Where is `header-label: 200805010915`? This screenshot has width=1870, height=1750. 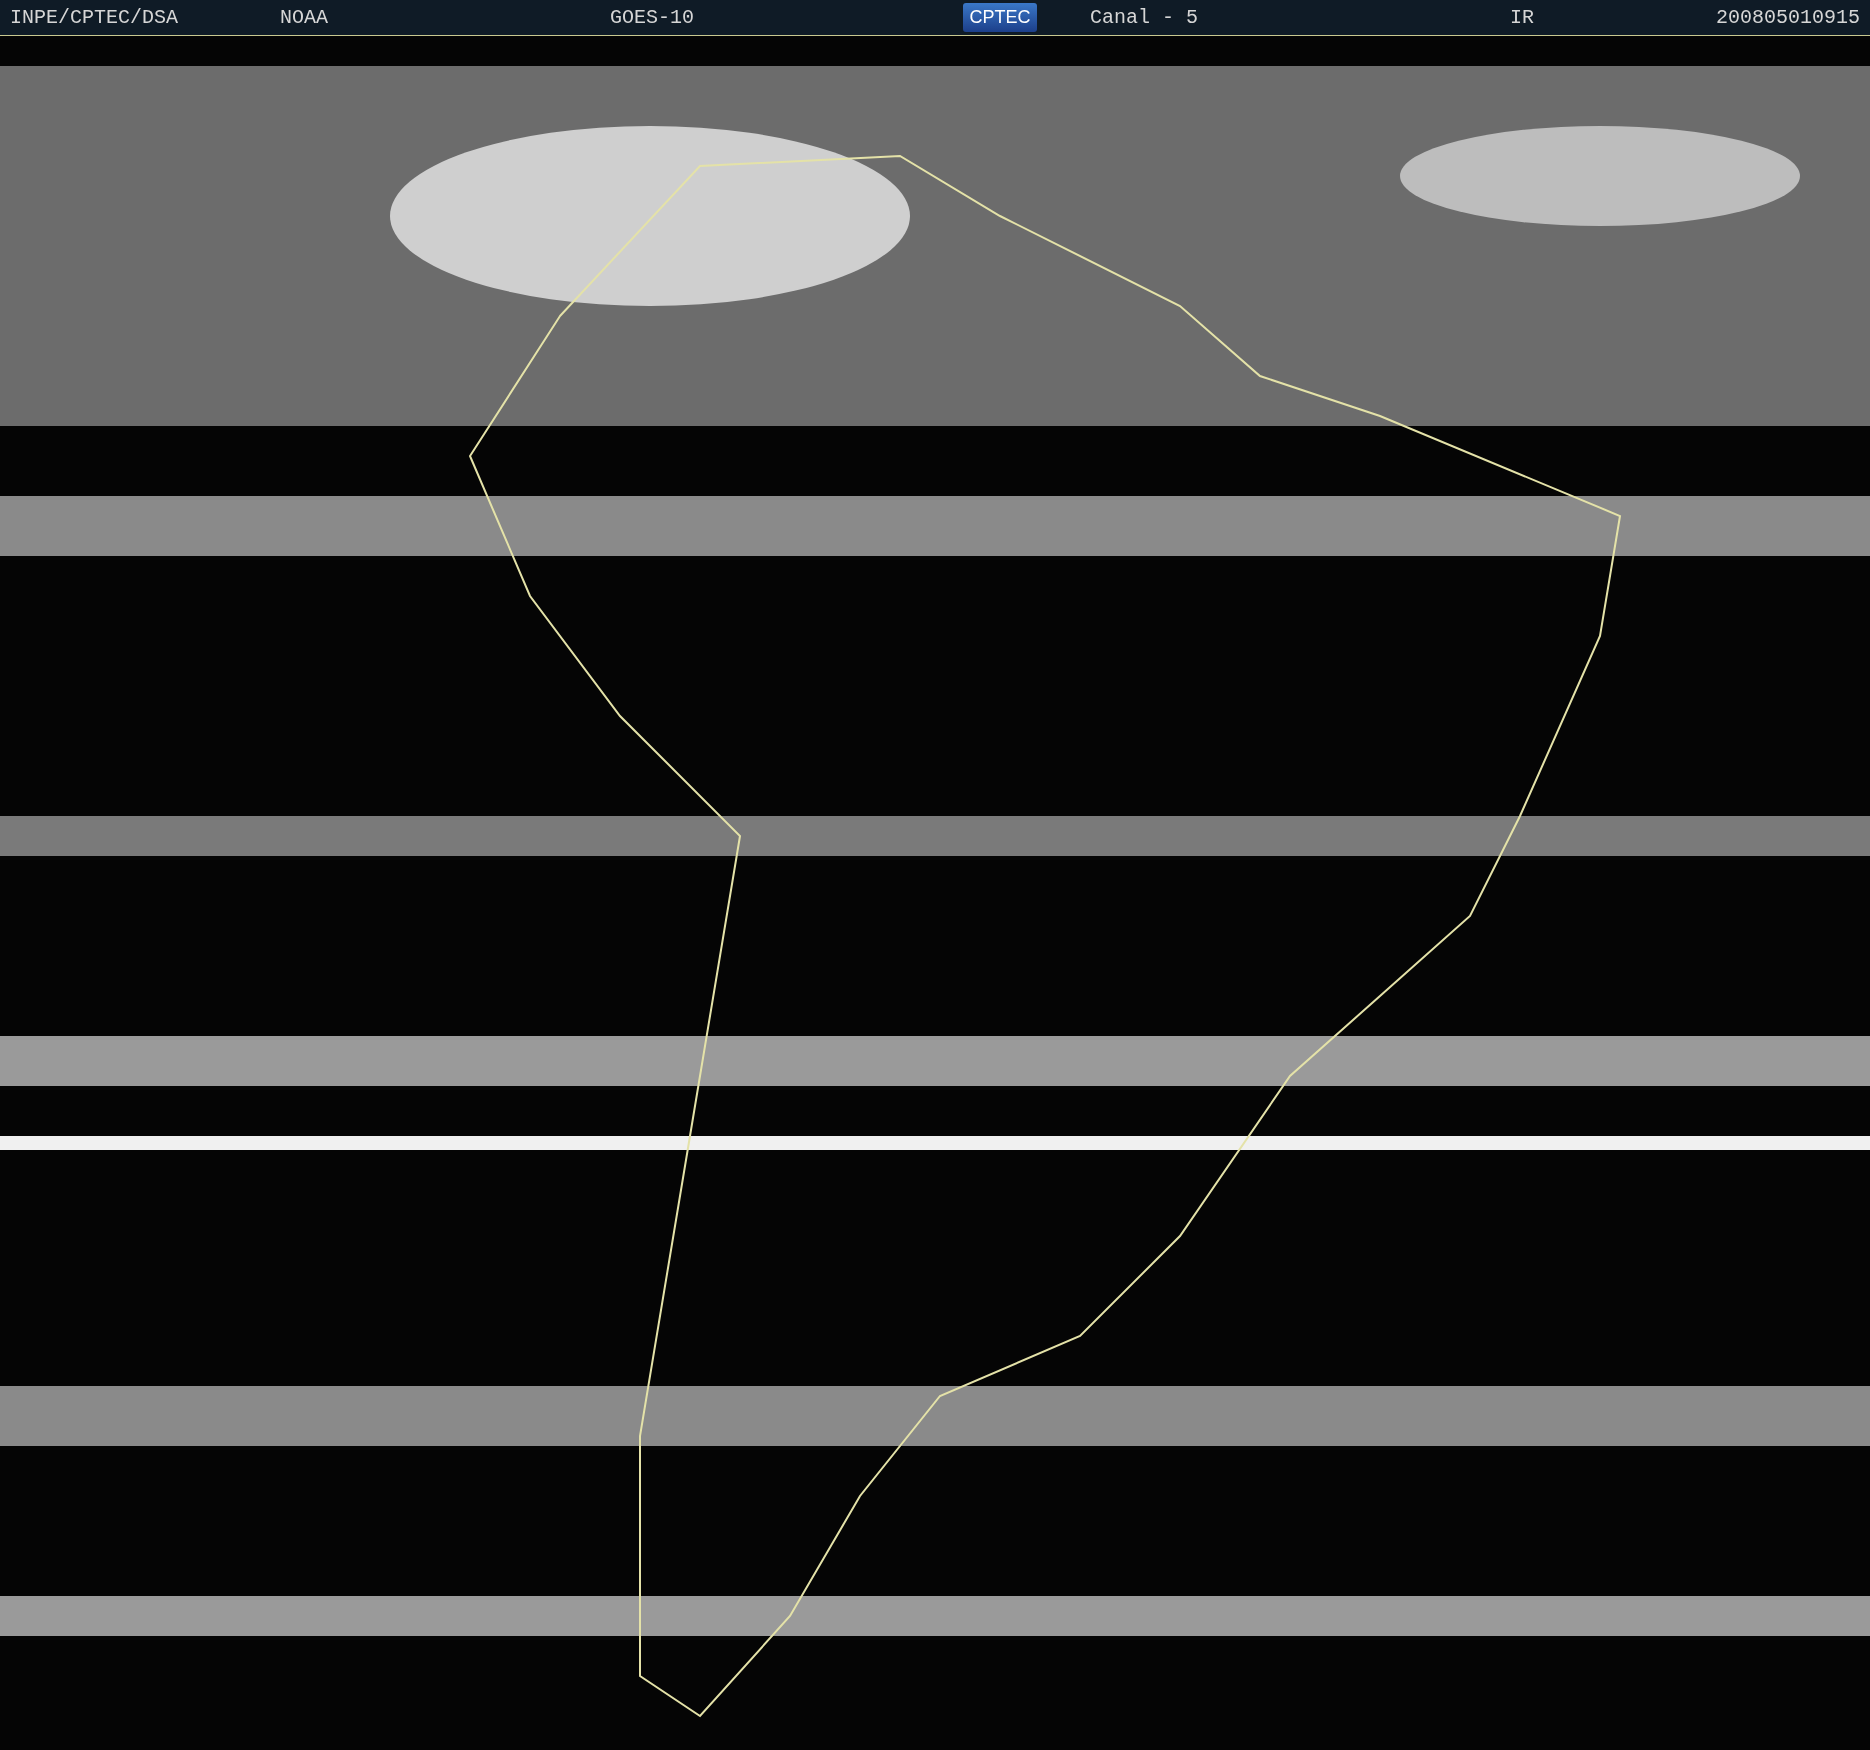 header-label: 200805010915 is located at coordinates (1787, 17).